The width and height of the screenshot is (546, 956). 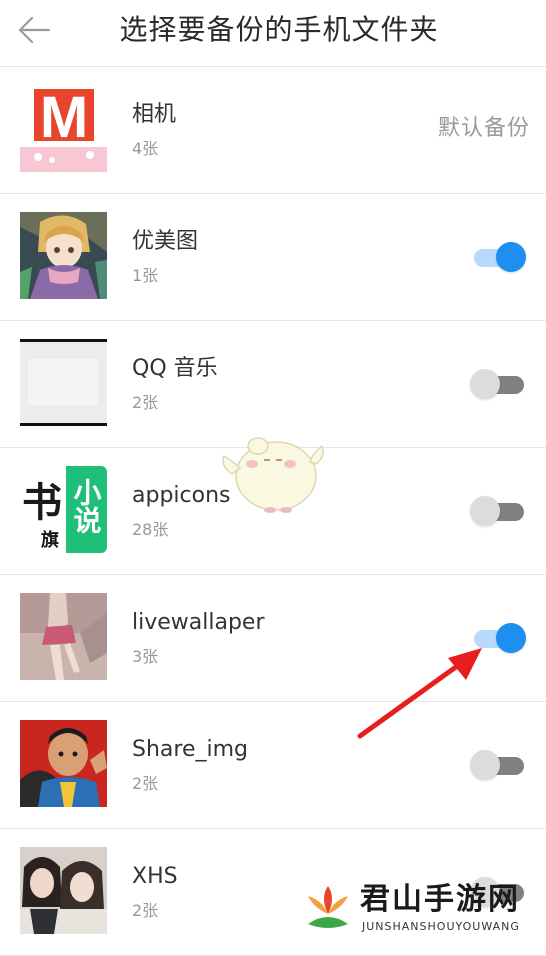 What do you see at coordinates (154, 114) in the screenshot?
I see `folder-name: 相机` at bounding box center [154, 114].